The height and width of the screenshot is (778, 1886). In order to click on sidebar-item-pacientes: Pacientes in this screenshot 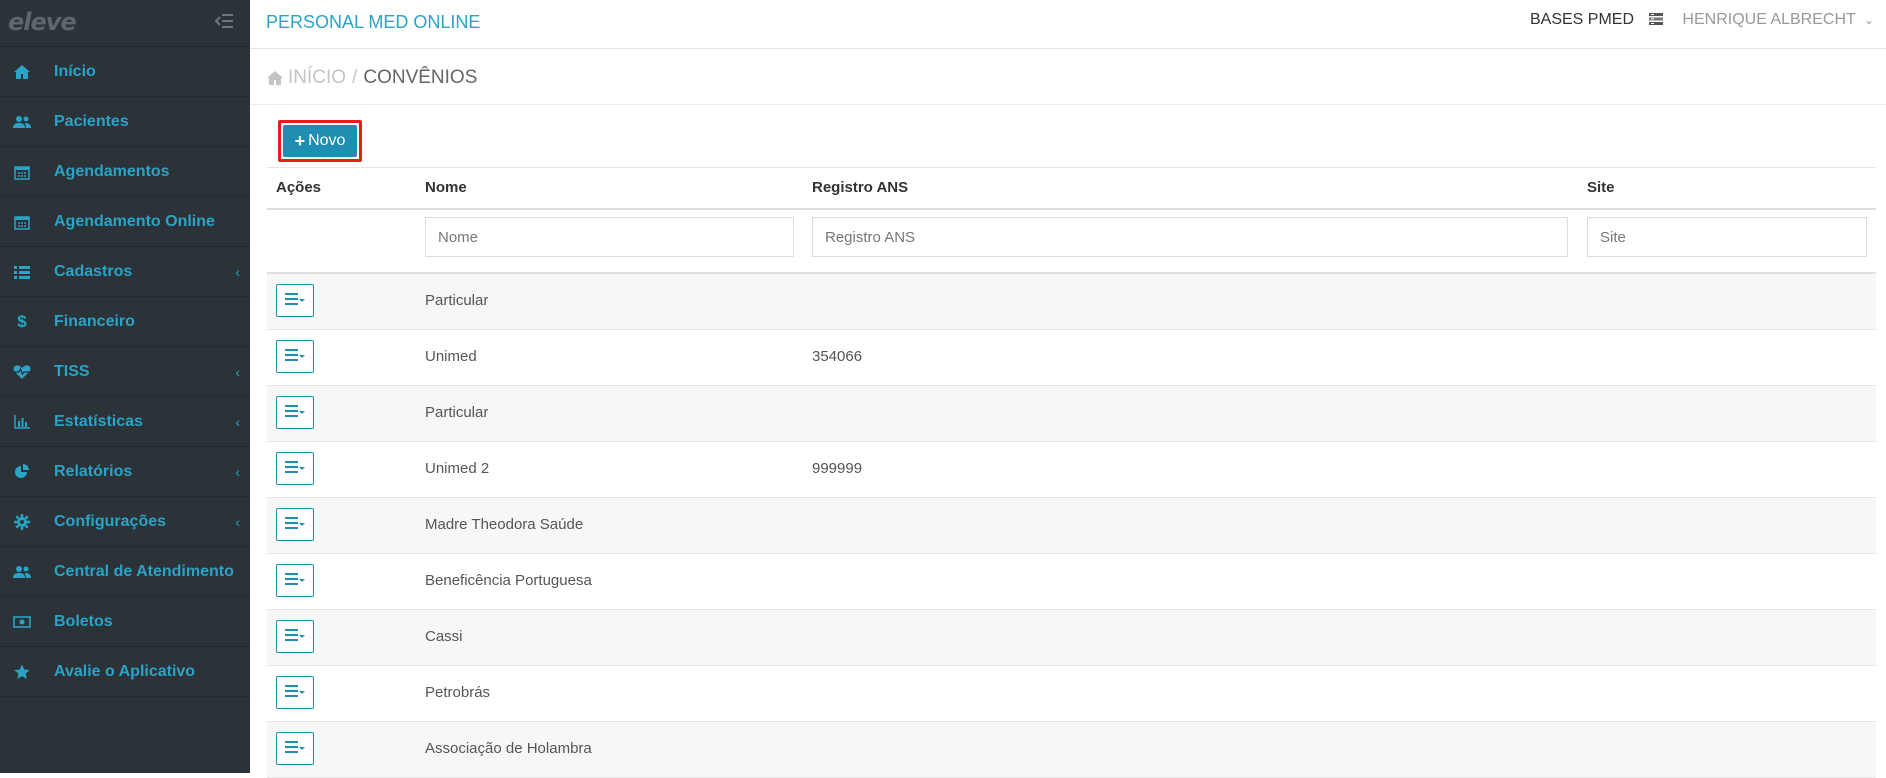, I will do `click(125, 122)`.